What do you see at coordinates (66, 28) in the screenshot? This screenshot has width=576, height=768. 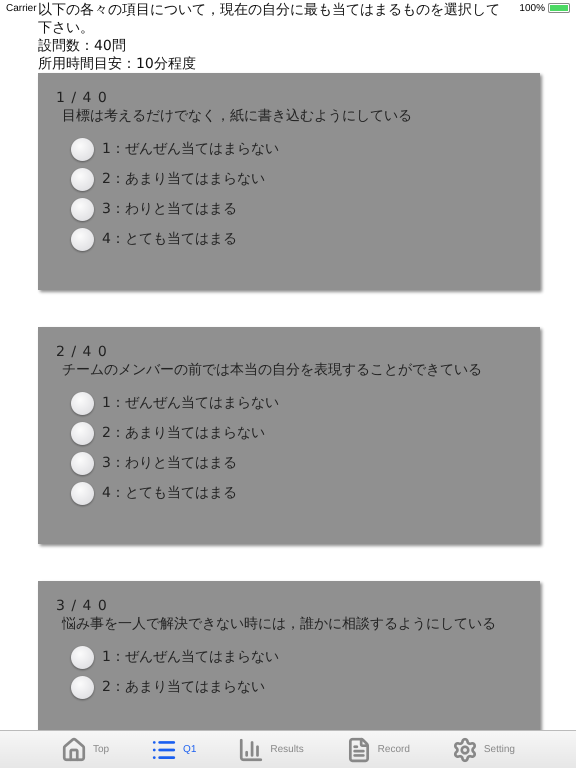 I see `intro-text: 下さい。` at bounding box center [66, 28].